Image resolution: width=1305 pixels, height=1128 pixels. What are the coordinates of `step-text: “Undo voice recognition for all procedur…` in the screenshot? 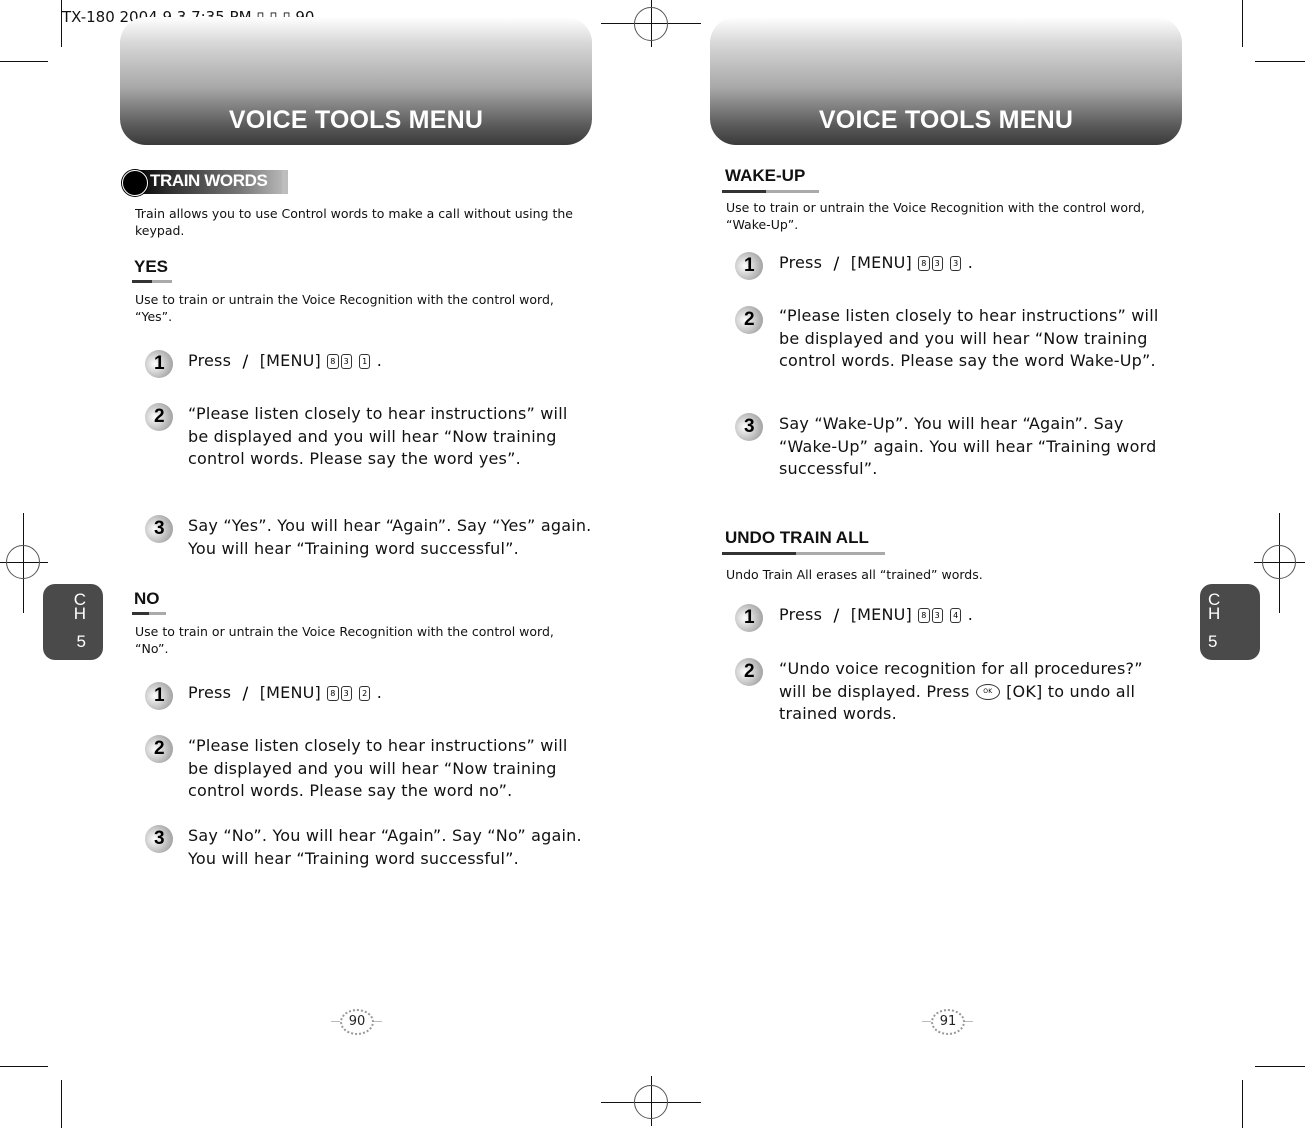 It's located at (961, 691).